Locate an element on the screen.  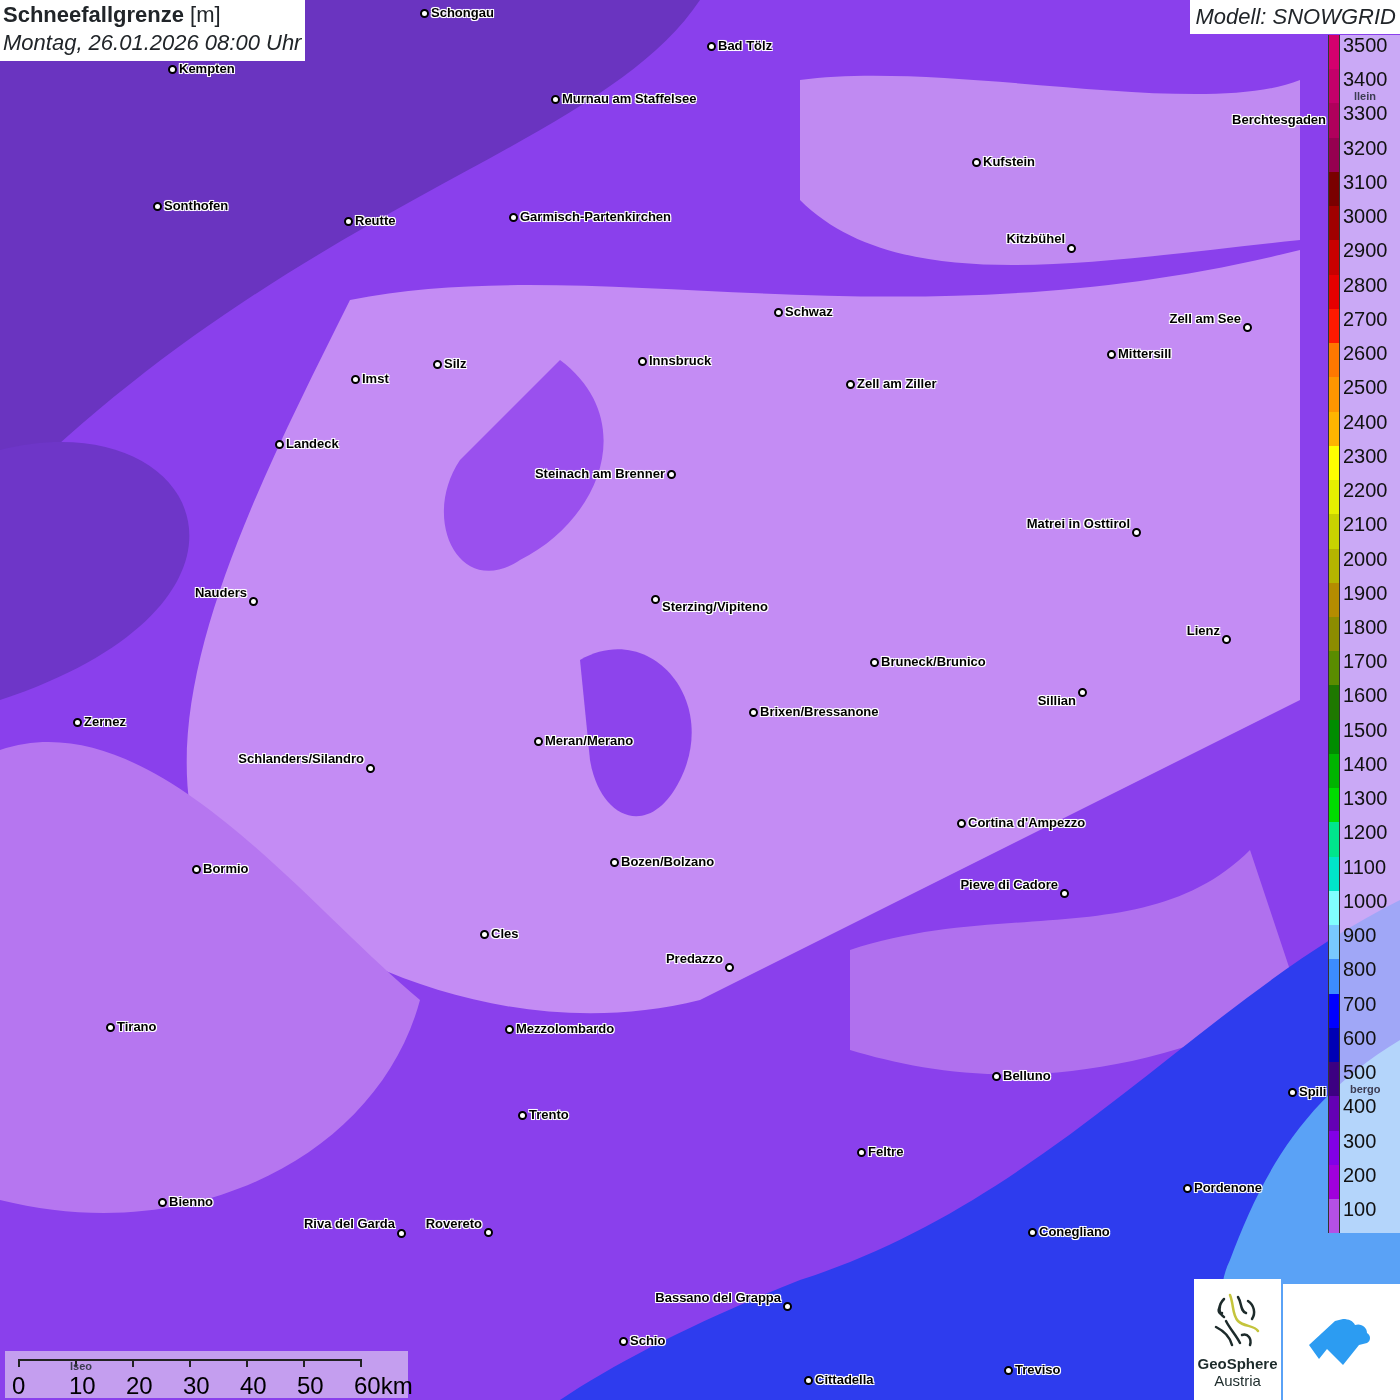
city-label: Sillian is located at coordinates (1056, 700).